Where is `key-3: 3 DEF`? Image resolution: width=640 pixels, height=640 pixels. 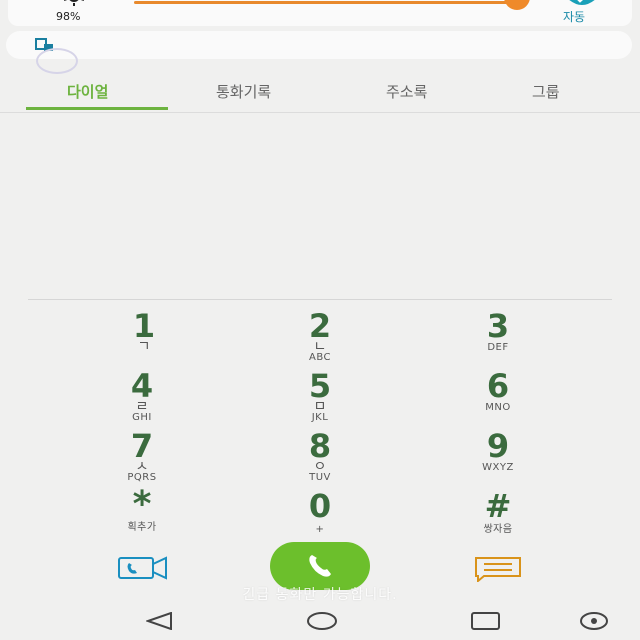
key-3: 3 DEF is located at coordinates (498, 332).